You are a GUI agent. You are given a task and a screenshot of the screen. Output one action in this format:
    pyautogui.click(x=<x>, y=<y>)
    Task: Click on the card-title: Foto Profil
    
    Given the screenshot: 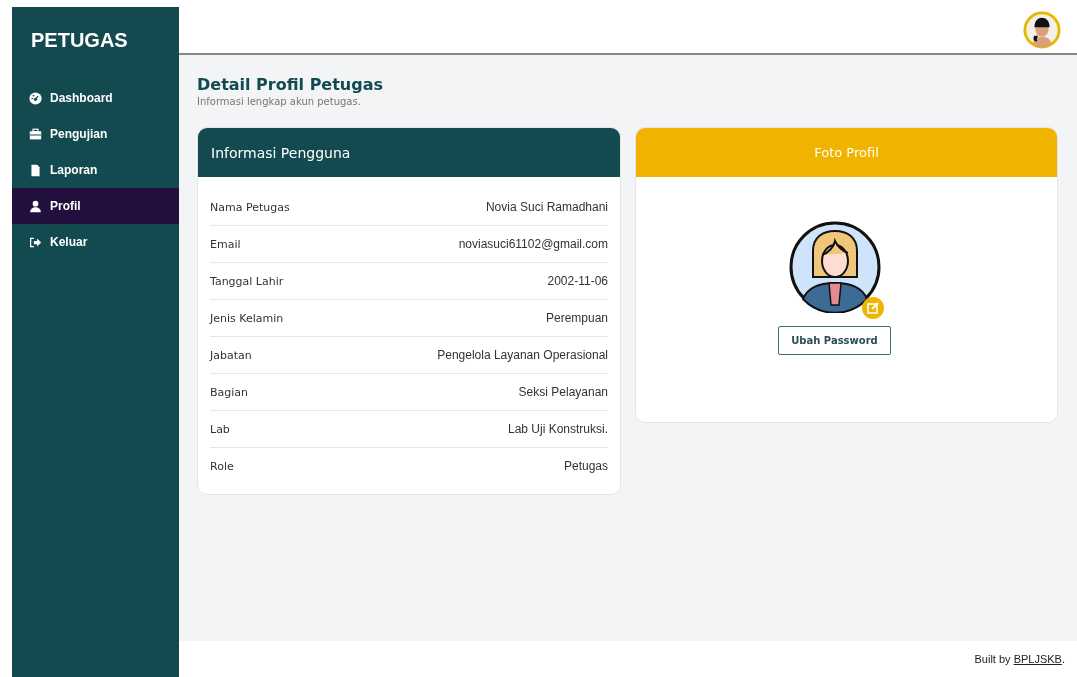 What is the action you would take?
    pyautogui.click(x=846, y=152)
    